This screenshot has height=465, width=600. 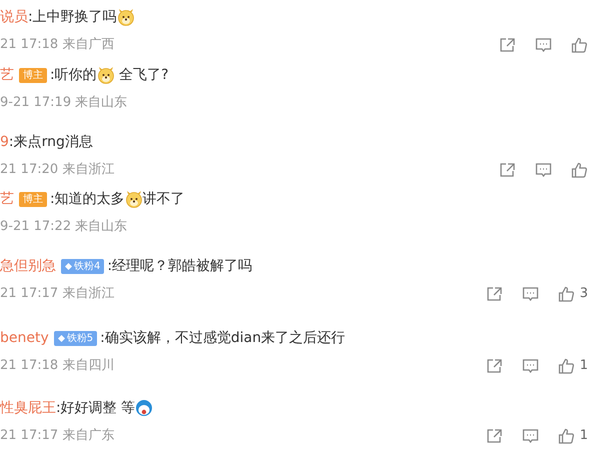 I want to click on user-name: benety, so click(x=24, y=338).